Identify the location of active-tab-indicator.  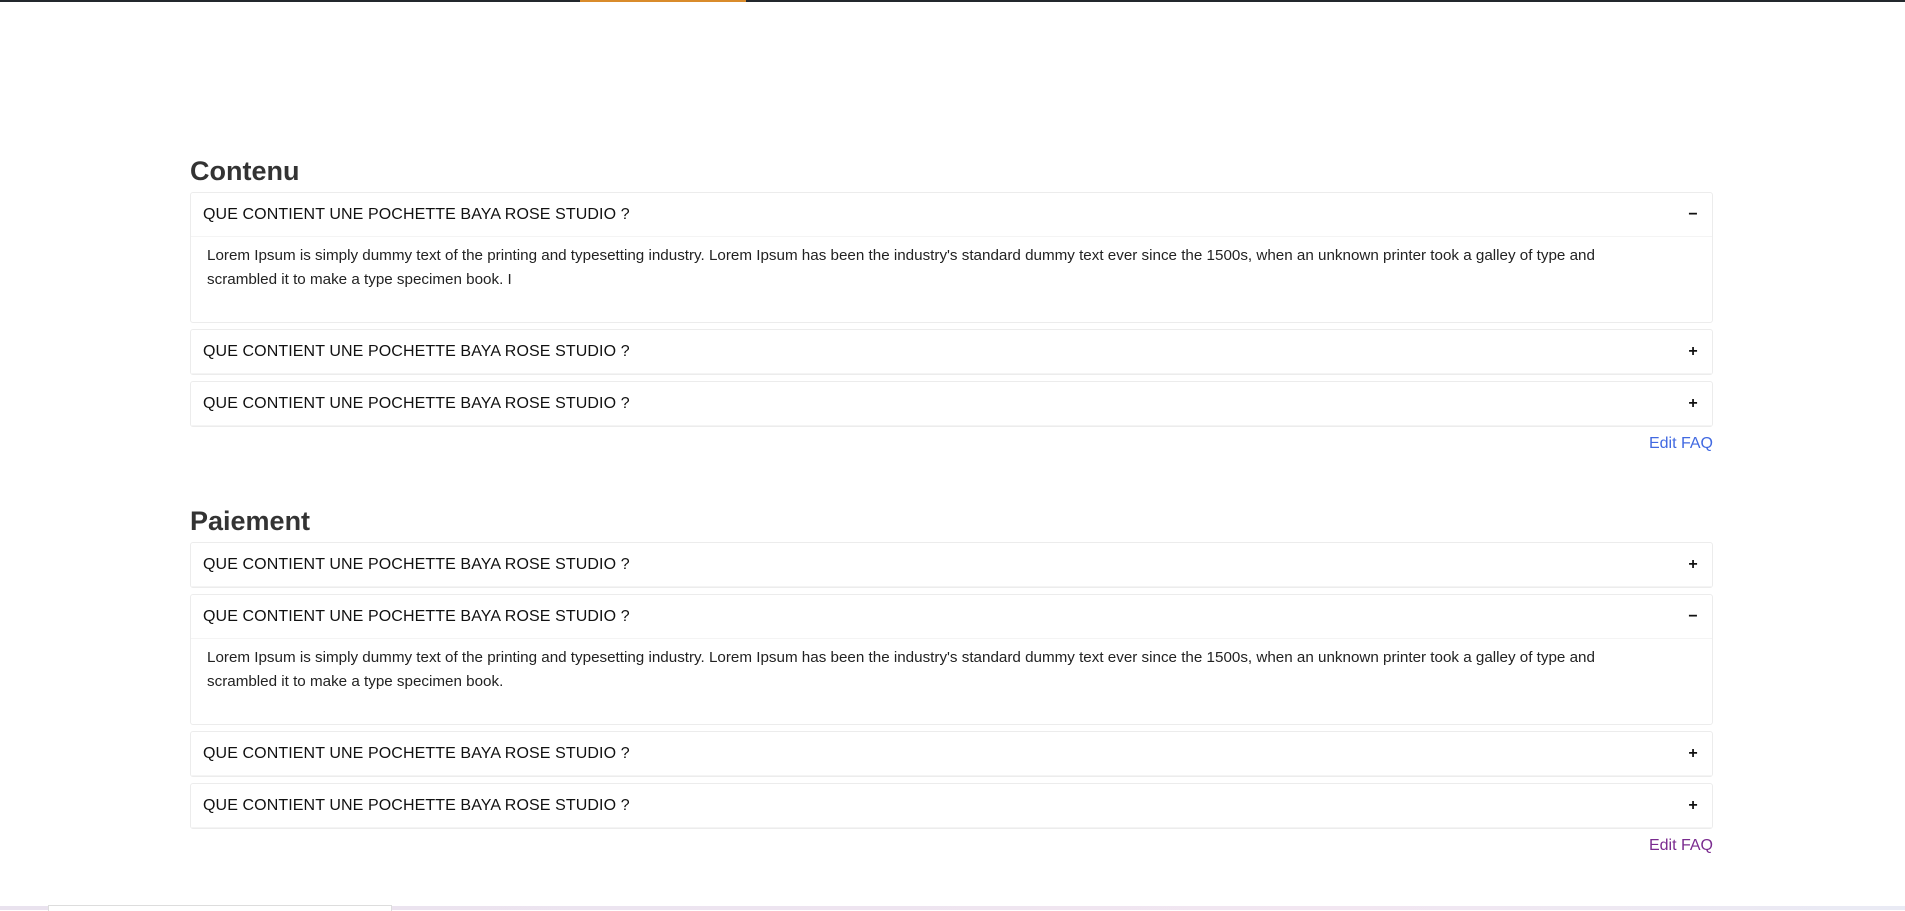
(663, 1).